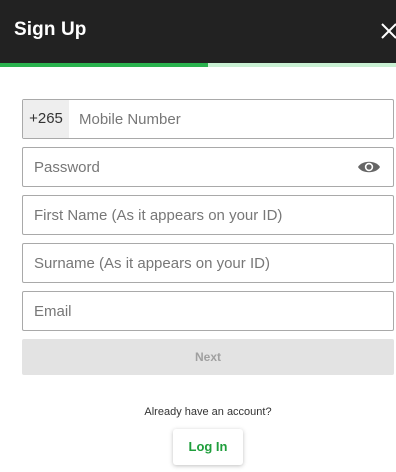 The width and height of the screenshot is (396, 472). I want to click on log-in-button: Log In, so click(208, 447).